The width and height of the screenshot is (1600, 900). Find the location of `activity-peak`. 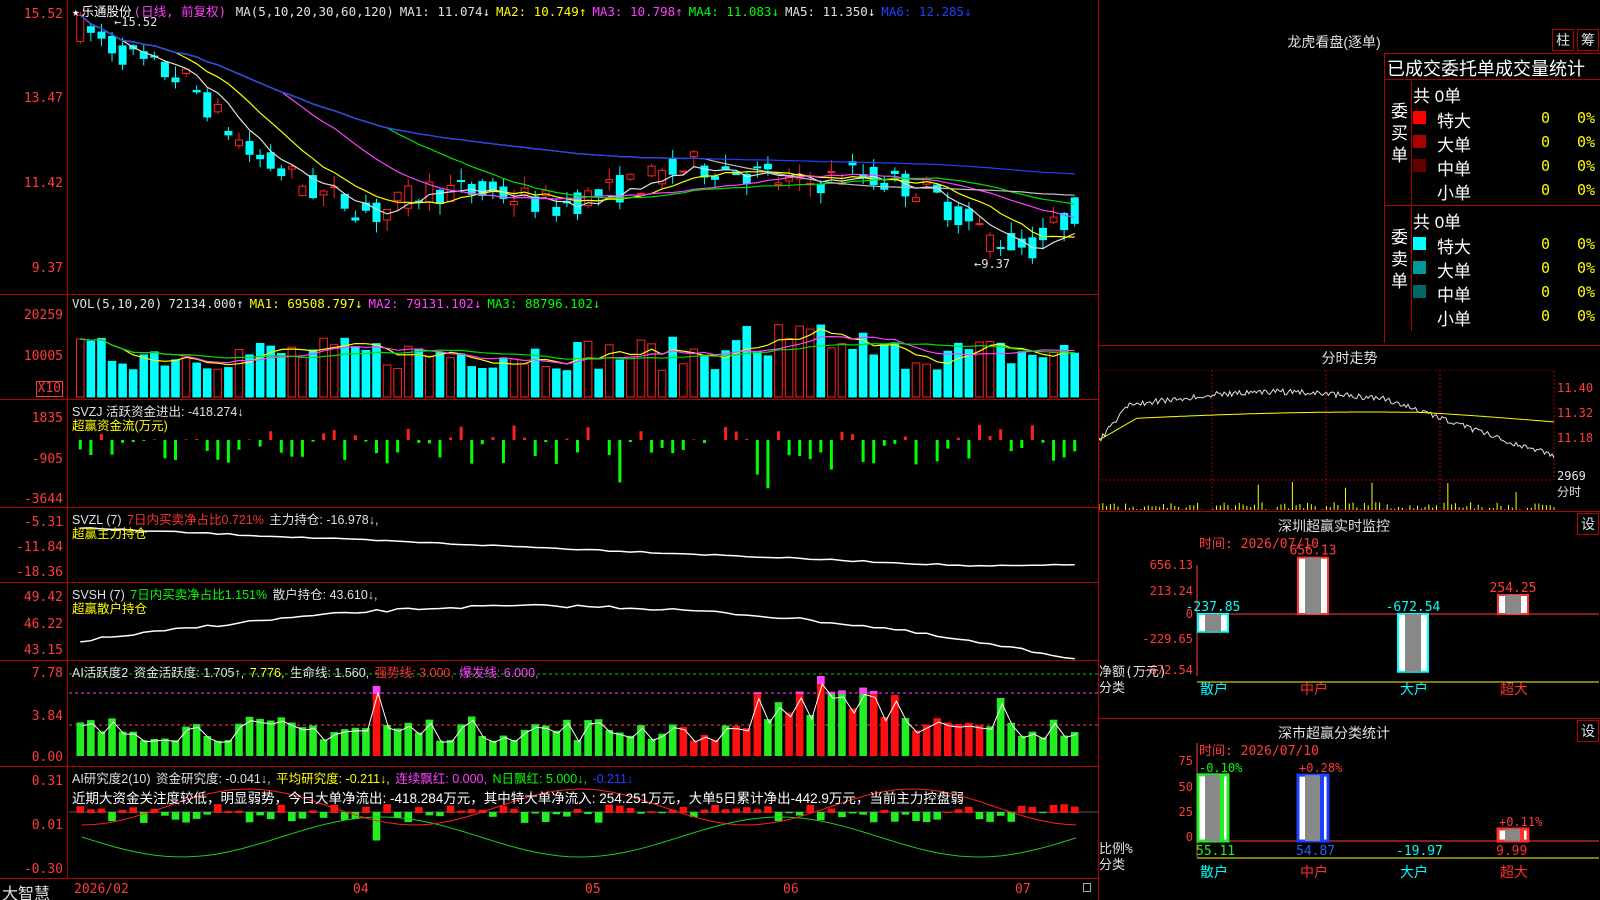

activity-peak is located at coordinates (842, 692).